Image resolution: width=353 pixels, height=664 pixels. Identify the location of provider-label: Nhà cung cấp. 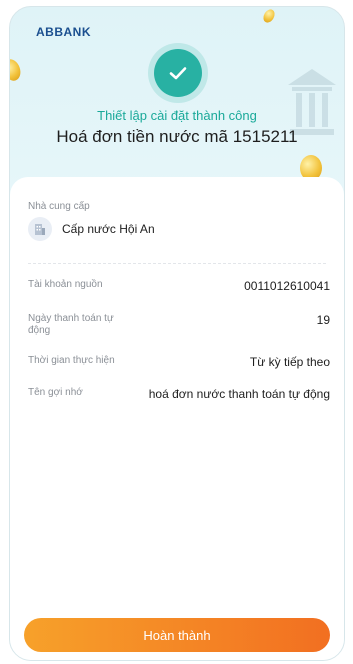
(59, 206).